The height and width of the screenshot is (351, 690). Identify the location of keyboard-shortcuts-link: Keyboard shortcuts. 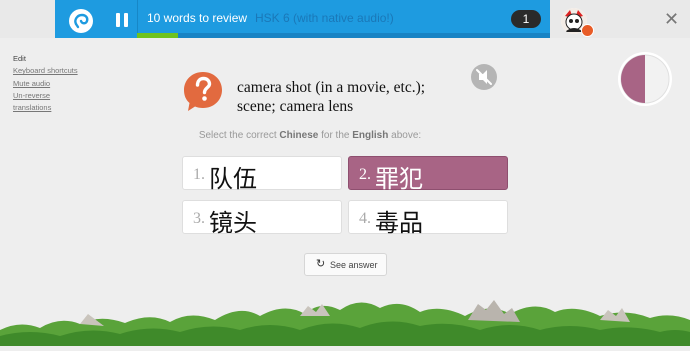
(45, 71).